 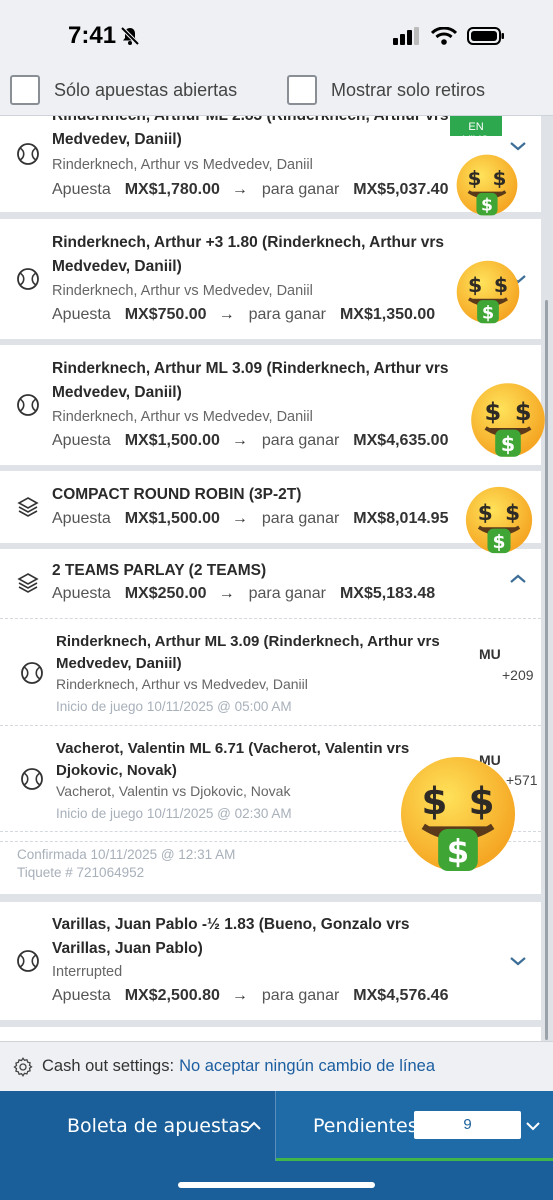 What do you see at coordinates (476, 133) in the screenshot?
I see `live-badge-text: EN VIVO` at bounding box center [476, 133].